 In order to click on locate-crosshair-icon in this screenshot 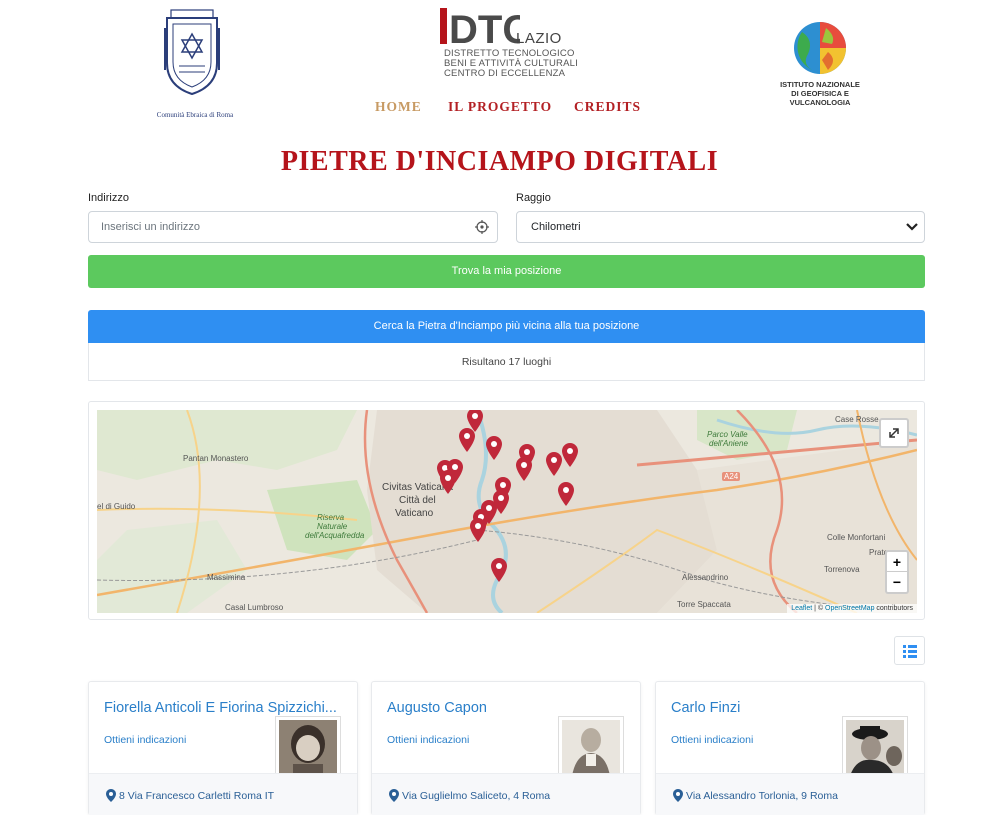, I will do `click(482, 227)`.